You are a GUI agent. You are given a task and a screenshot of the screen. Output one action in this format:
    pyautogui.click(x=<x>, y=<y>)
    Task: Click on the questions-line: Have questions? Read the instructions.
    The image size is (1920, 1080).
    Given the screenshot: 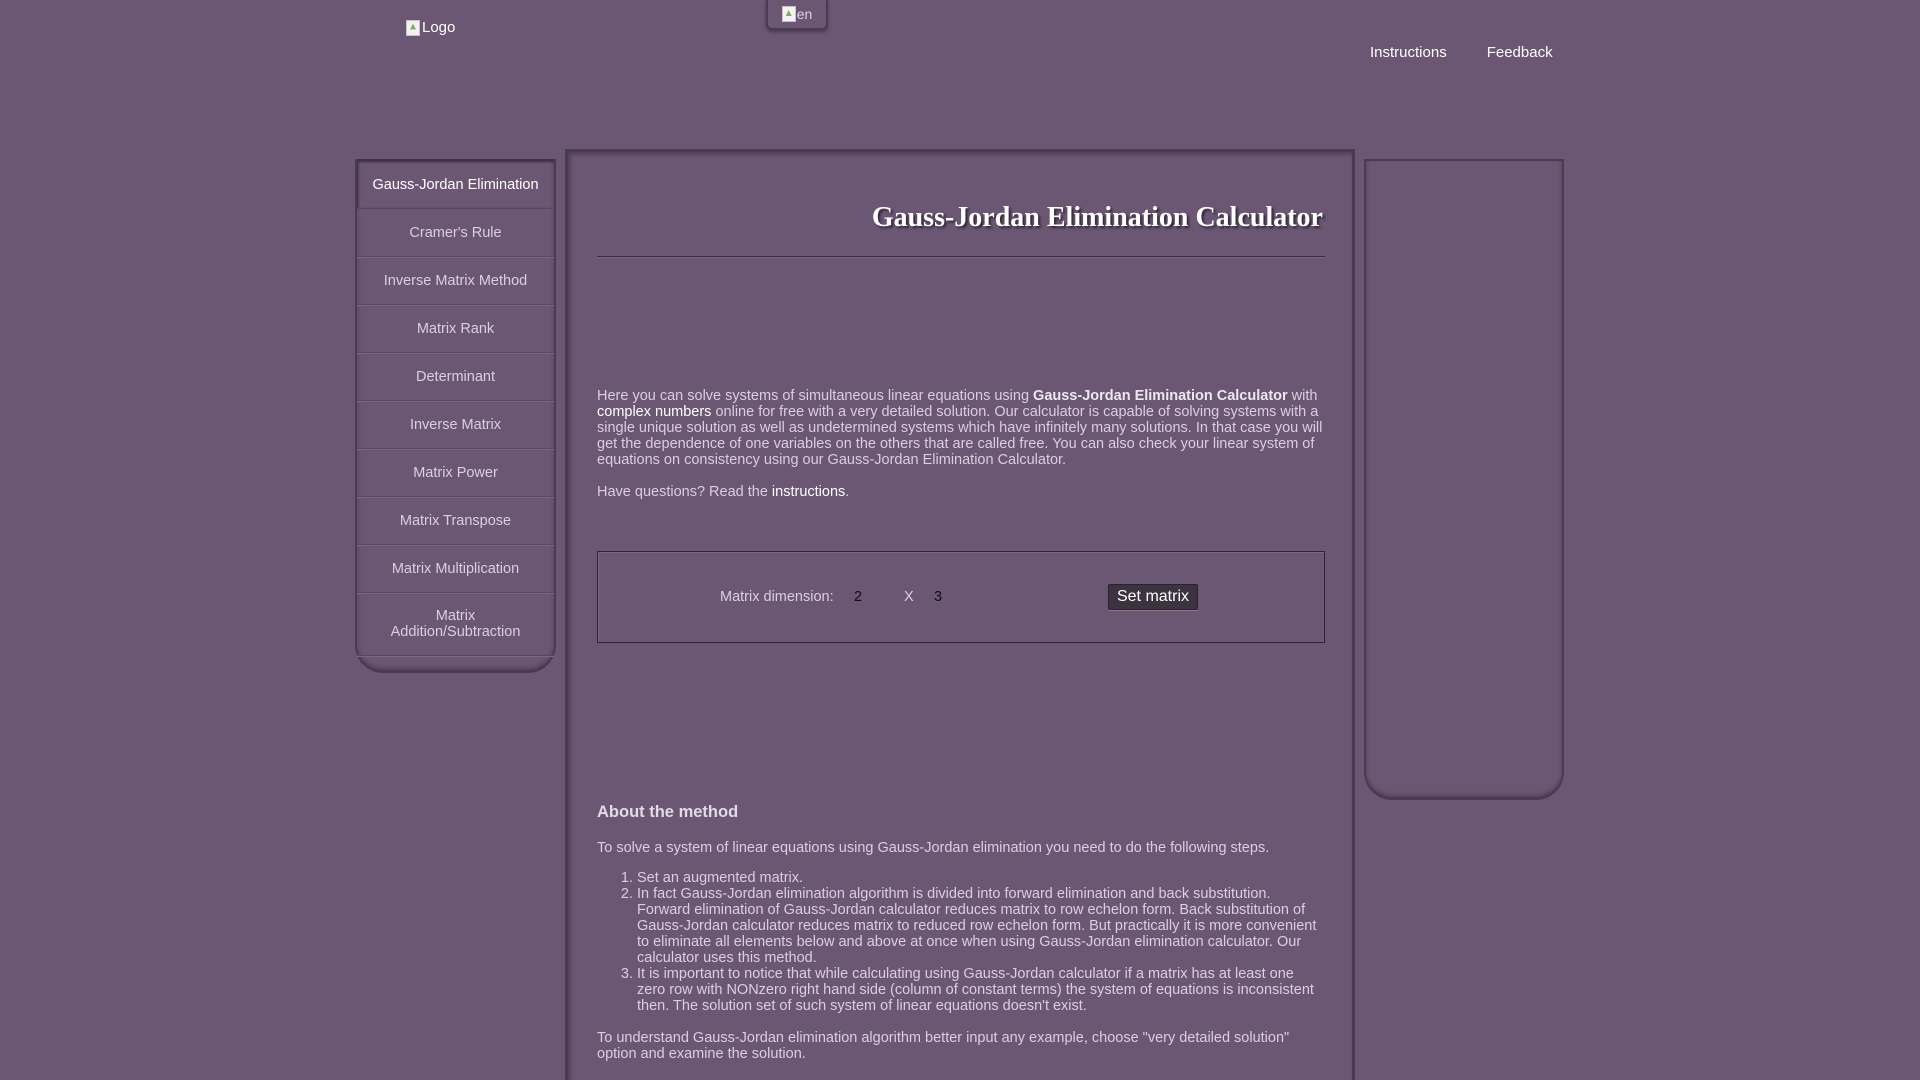 What is the action you would take?
    pyautogui.click(x=961, y=492)
    